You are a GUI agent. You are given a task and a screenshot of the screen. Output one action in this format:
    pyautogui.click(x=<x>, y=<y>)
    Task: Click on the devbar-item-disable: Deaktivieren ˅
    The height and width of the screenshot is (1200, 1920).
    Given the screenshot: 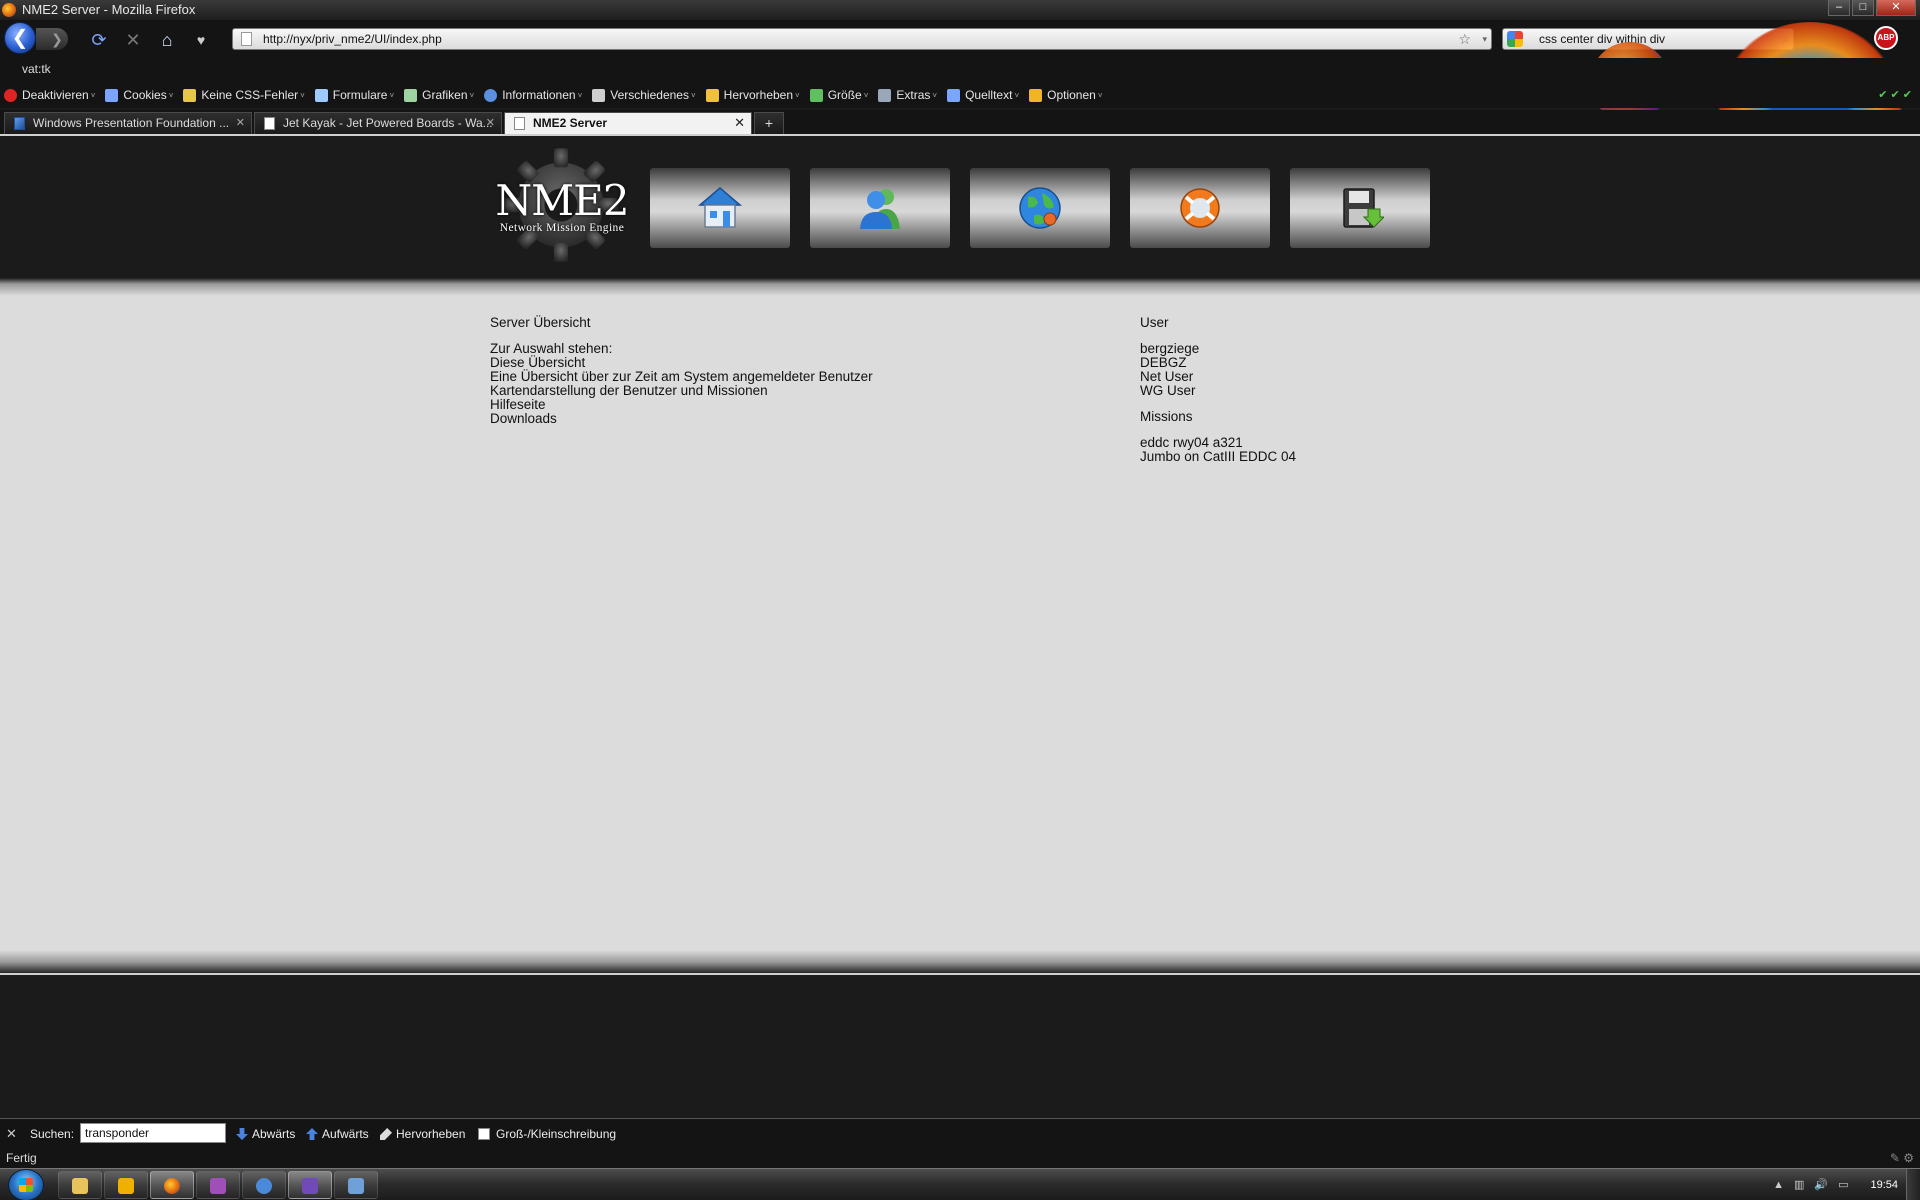 What is the action you would take?
    pyautogui.click(x=49, y=95)
    